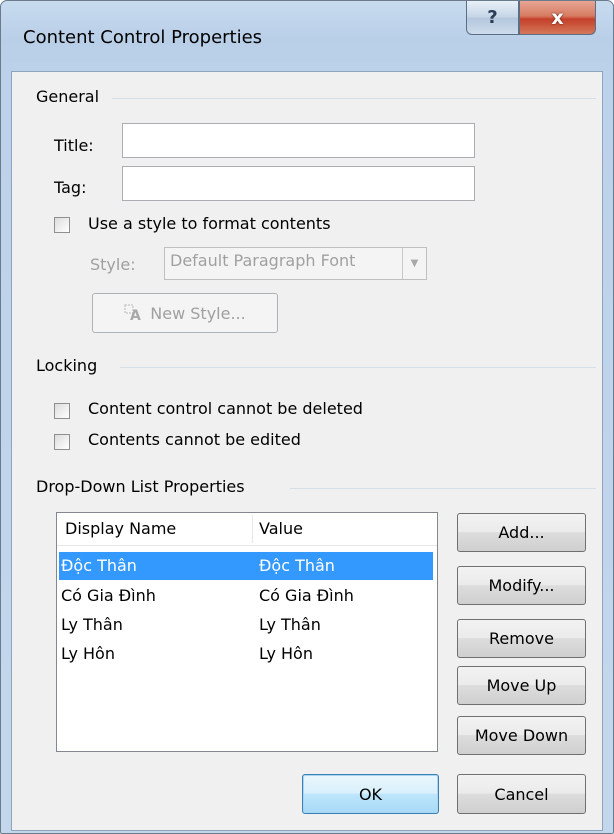  Describe the element at coordinates (370, 794) in the screenshot. I see `ok-button: OK` at that location.